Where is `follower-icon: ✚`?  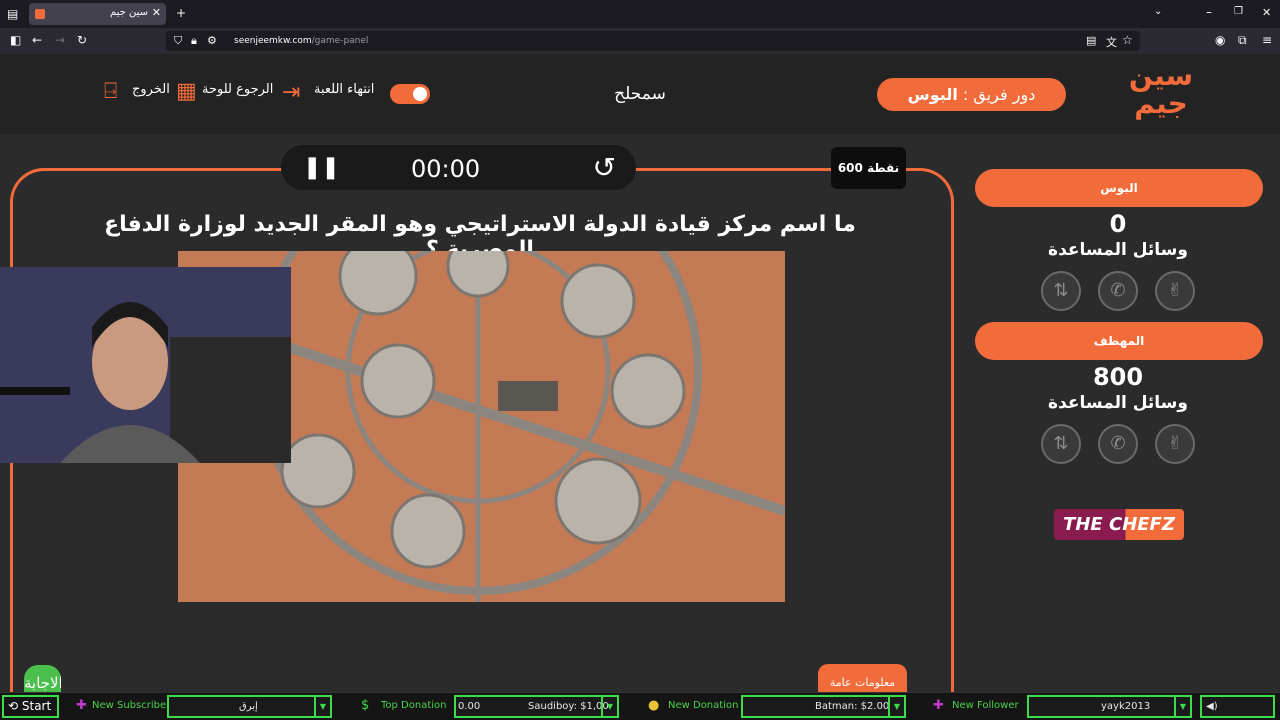
follower-icon: ✚ is located at coordinates (938, 705).